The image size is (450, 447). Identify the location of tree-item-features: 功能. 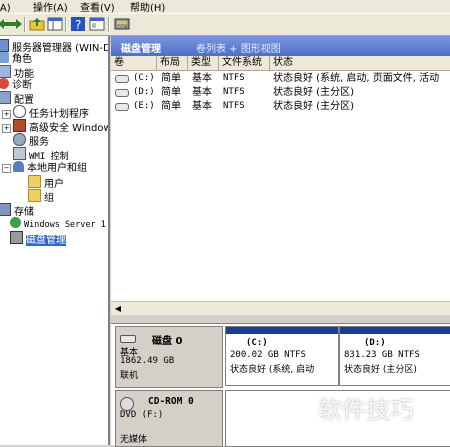
(17, 72).